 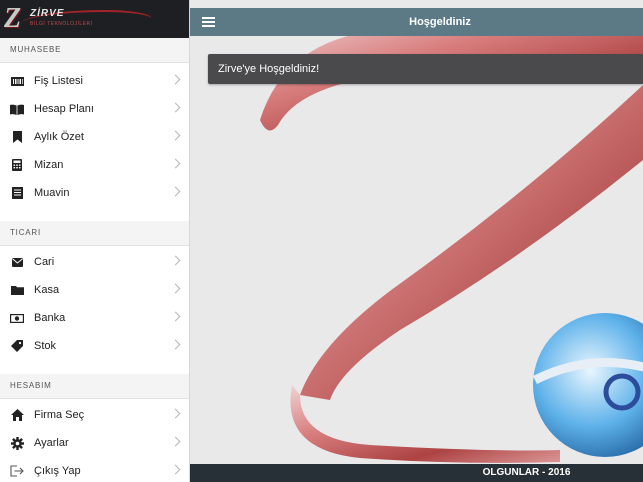 I want to click on sidebar-item-label: Çıkış Yap, so click(x=57, y=471).